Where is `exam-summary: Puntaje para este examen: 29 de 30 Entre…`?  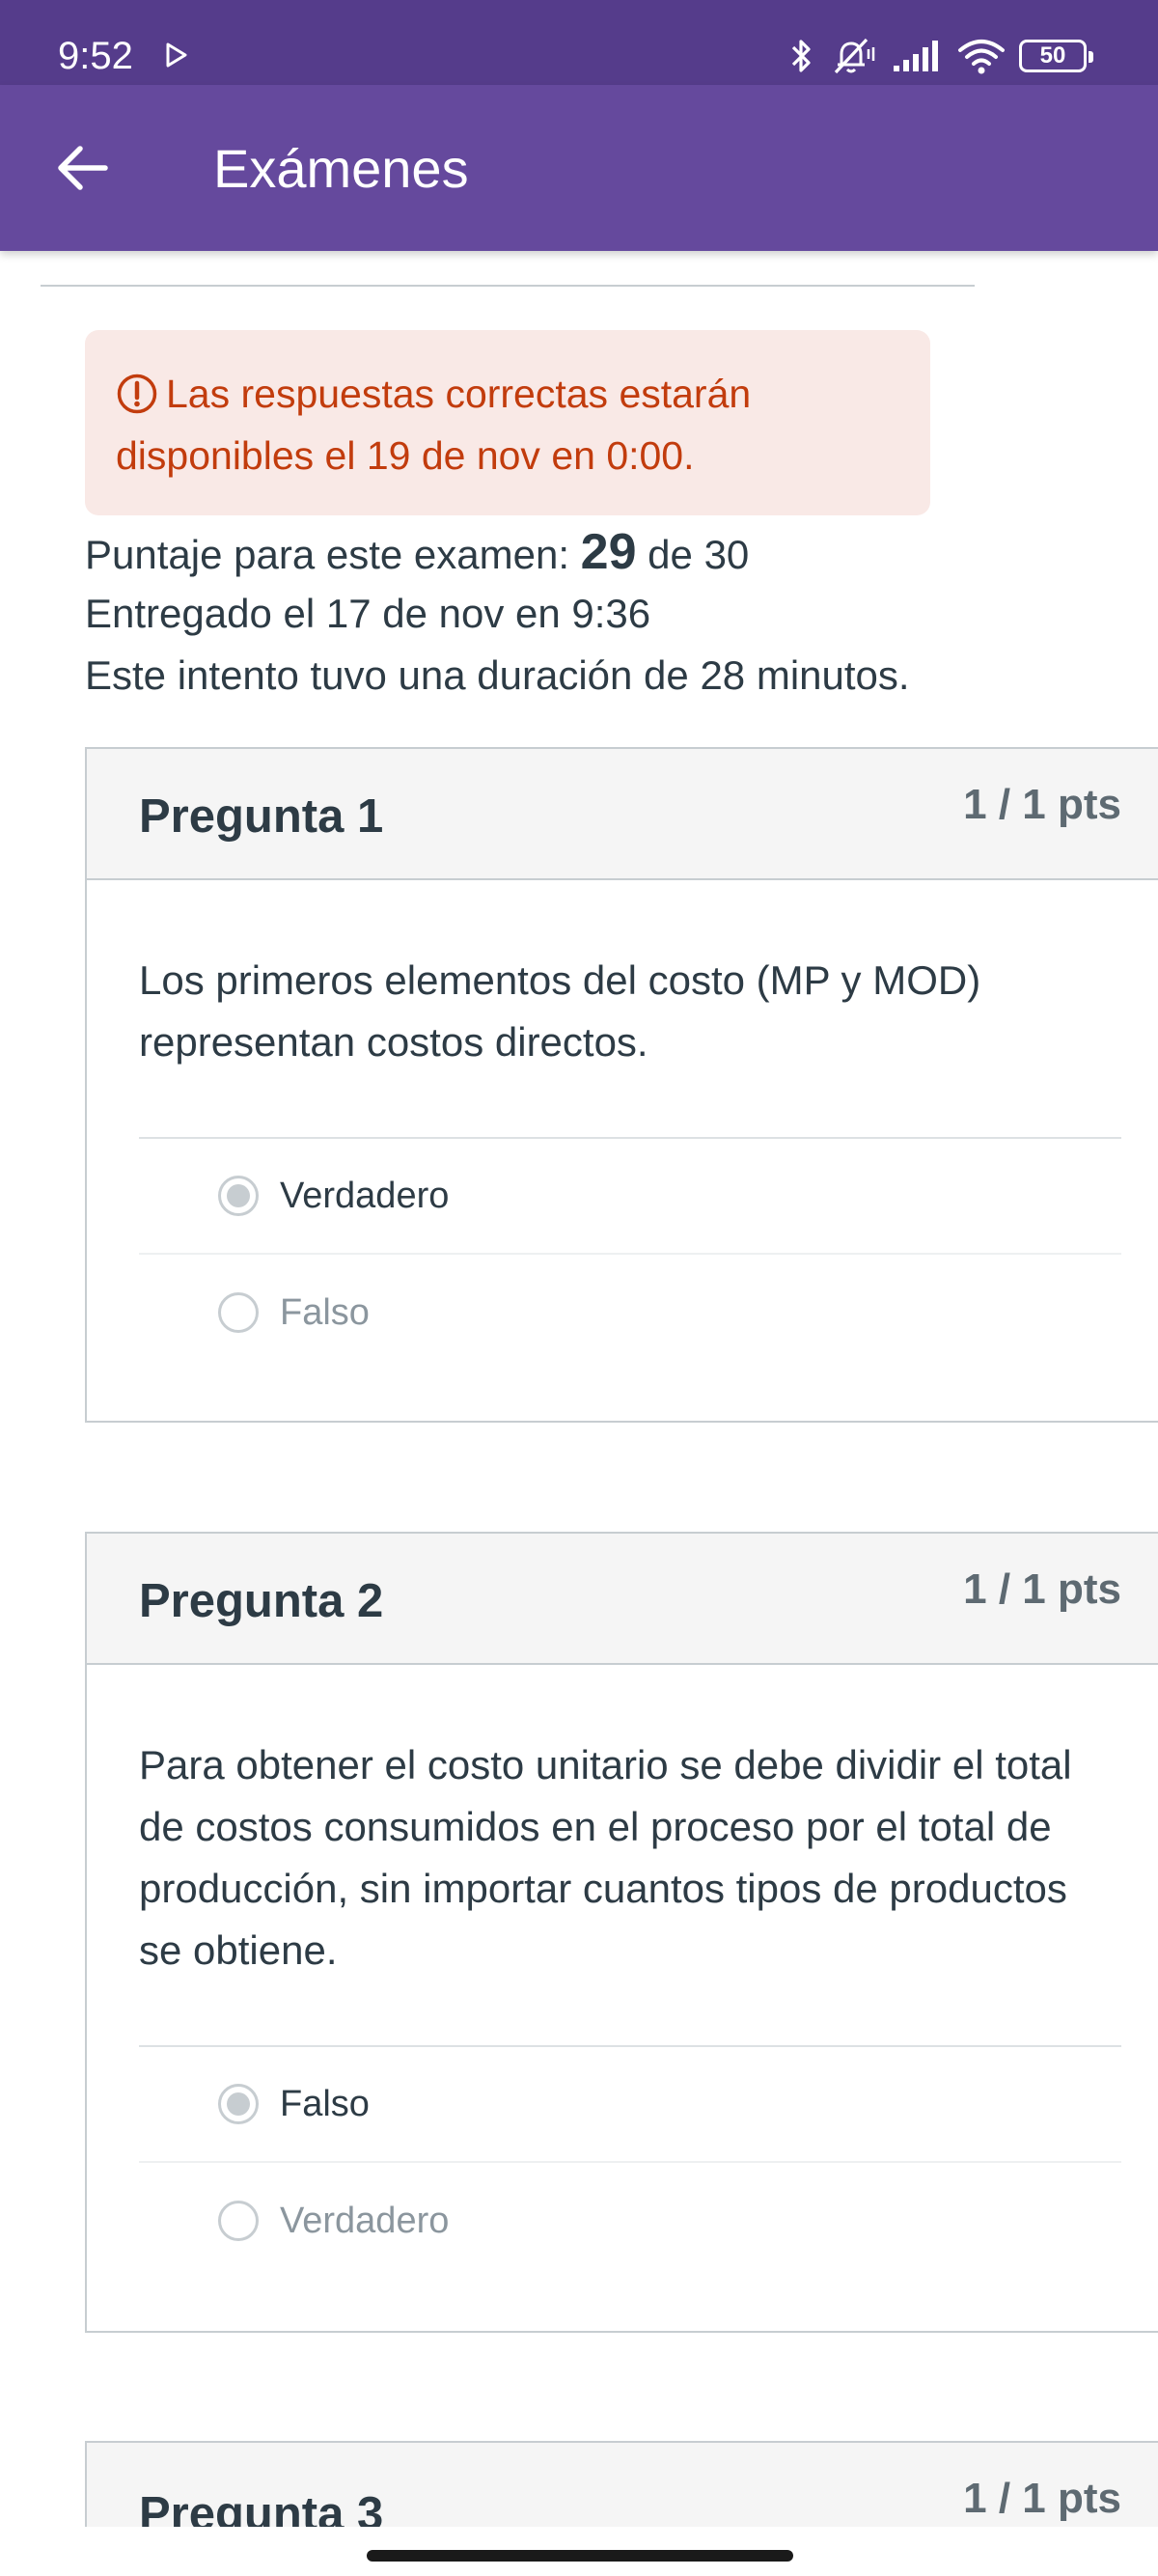 exam-summary: Puntaje para este examen: 29 de 30 Entre… is located at coordinates (497, 613).